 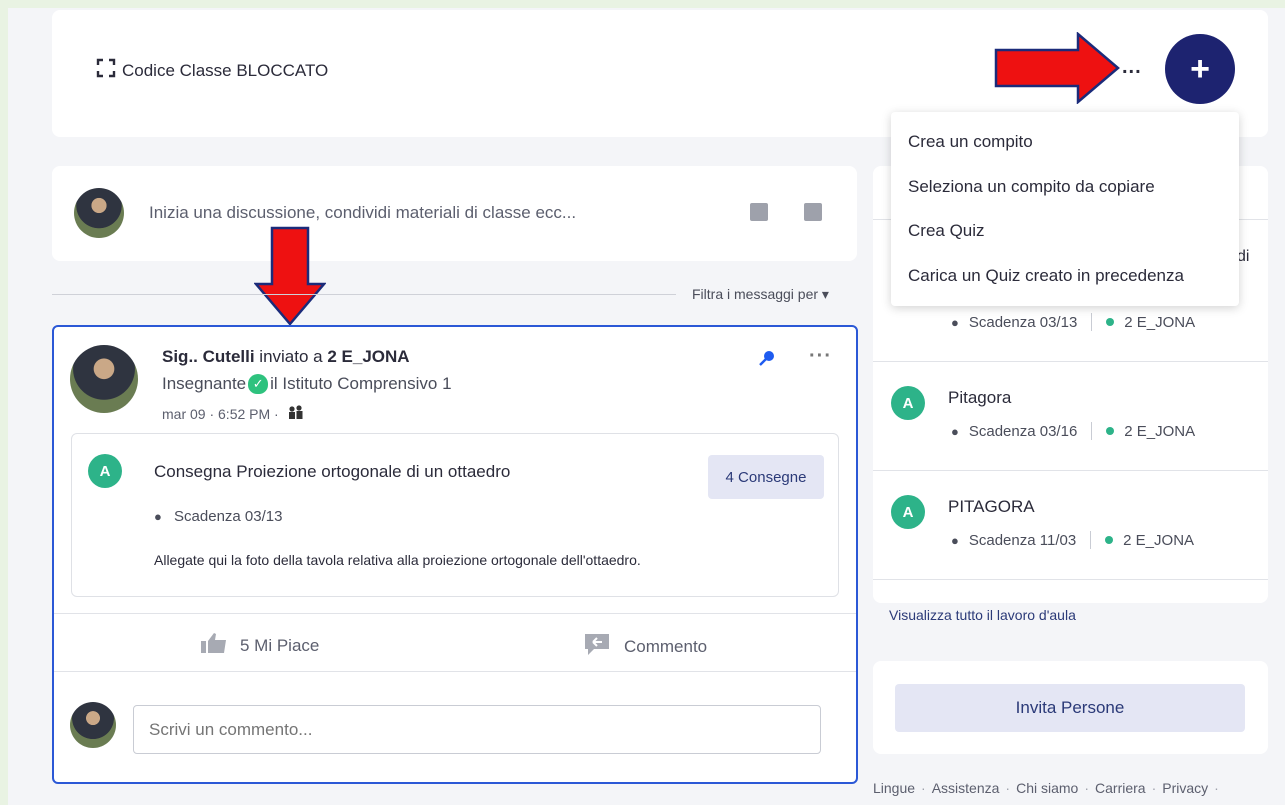 I want to click on assignment-due: ● Scadenza 03/13, so click(x=218, y=516).